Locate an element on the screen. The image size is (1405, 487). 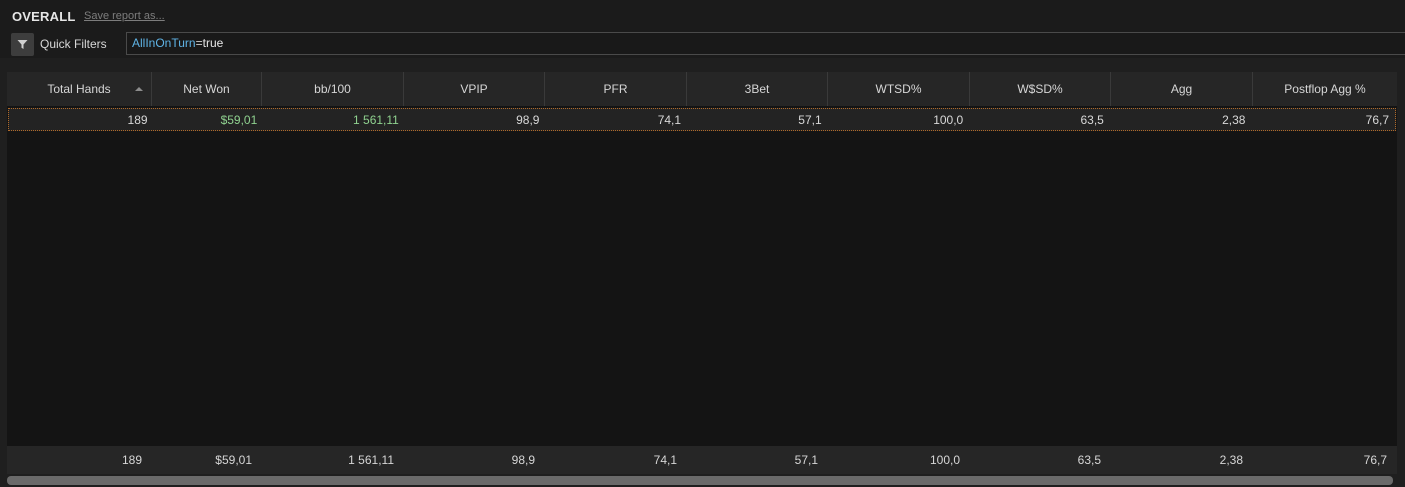
total-pfr: 74,1 is located at coordinates (665, 460).